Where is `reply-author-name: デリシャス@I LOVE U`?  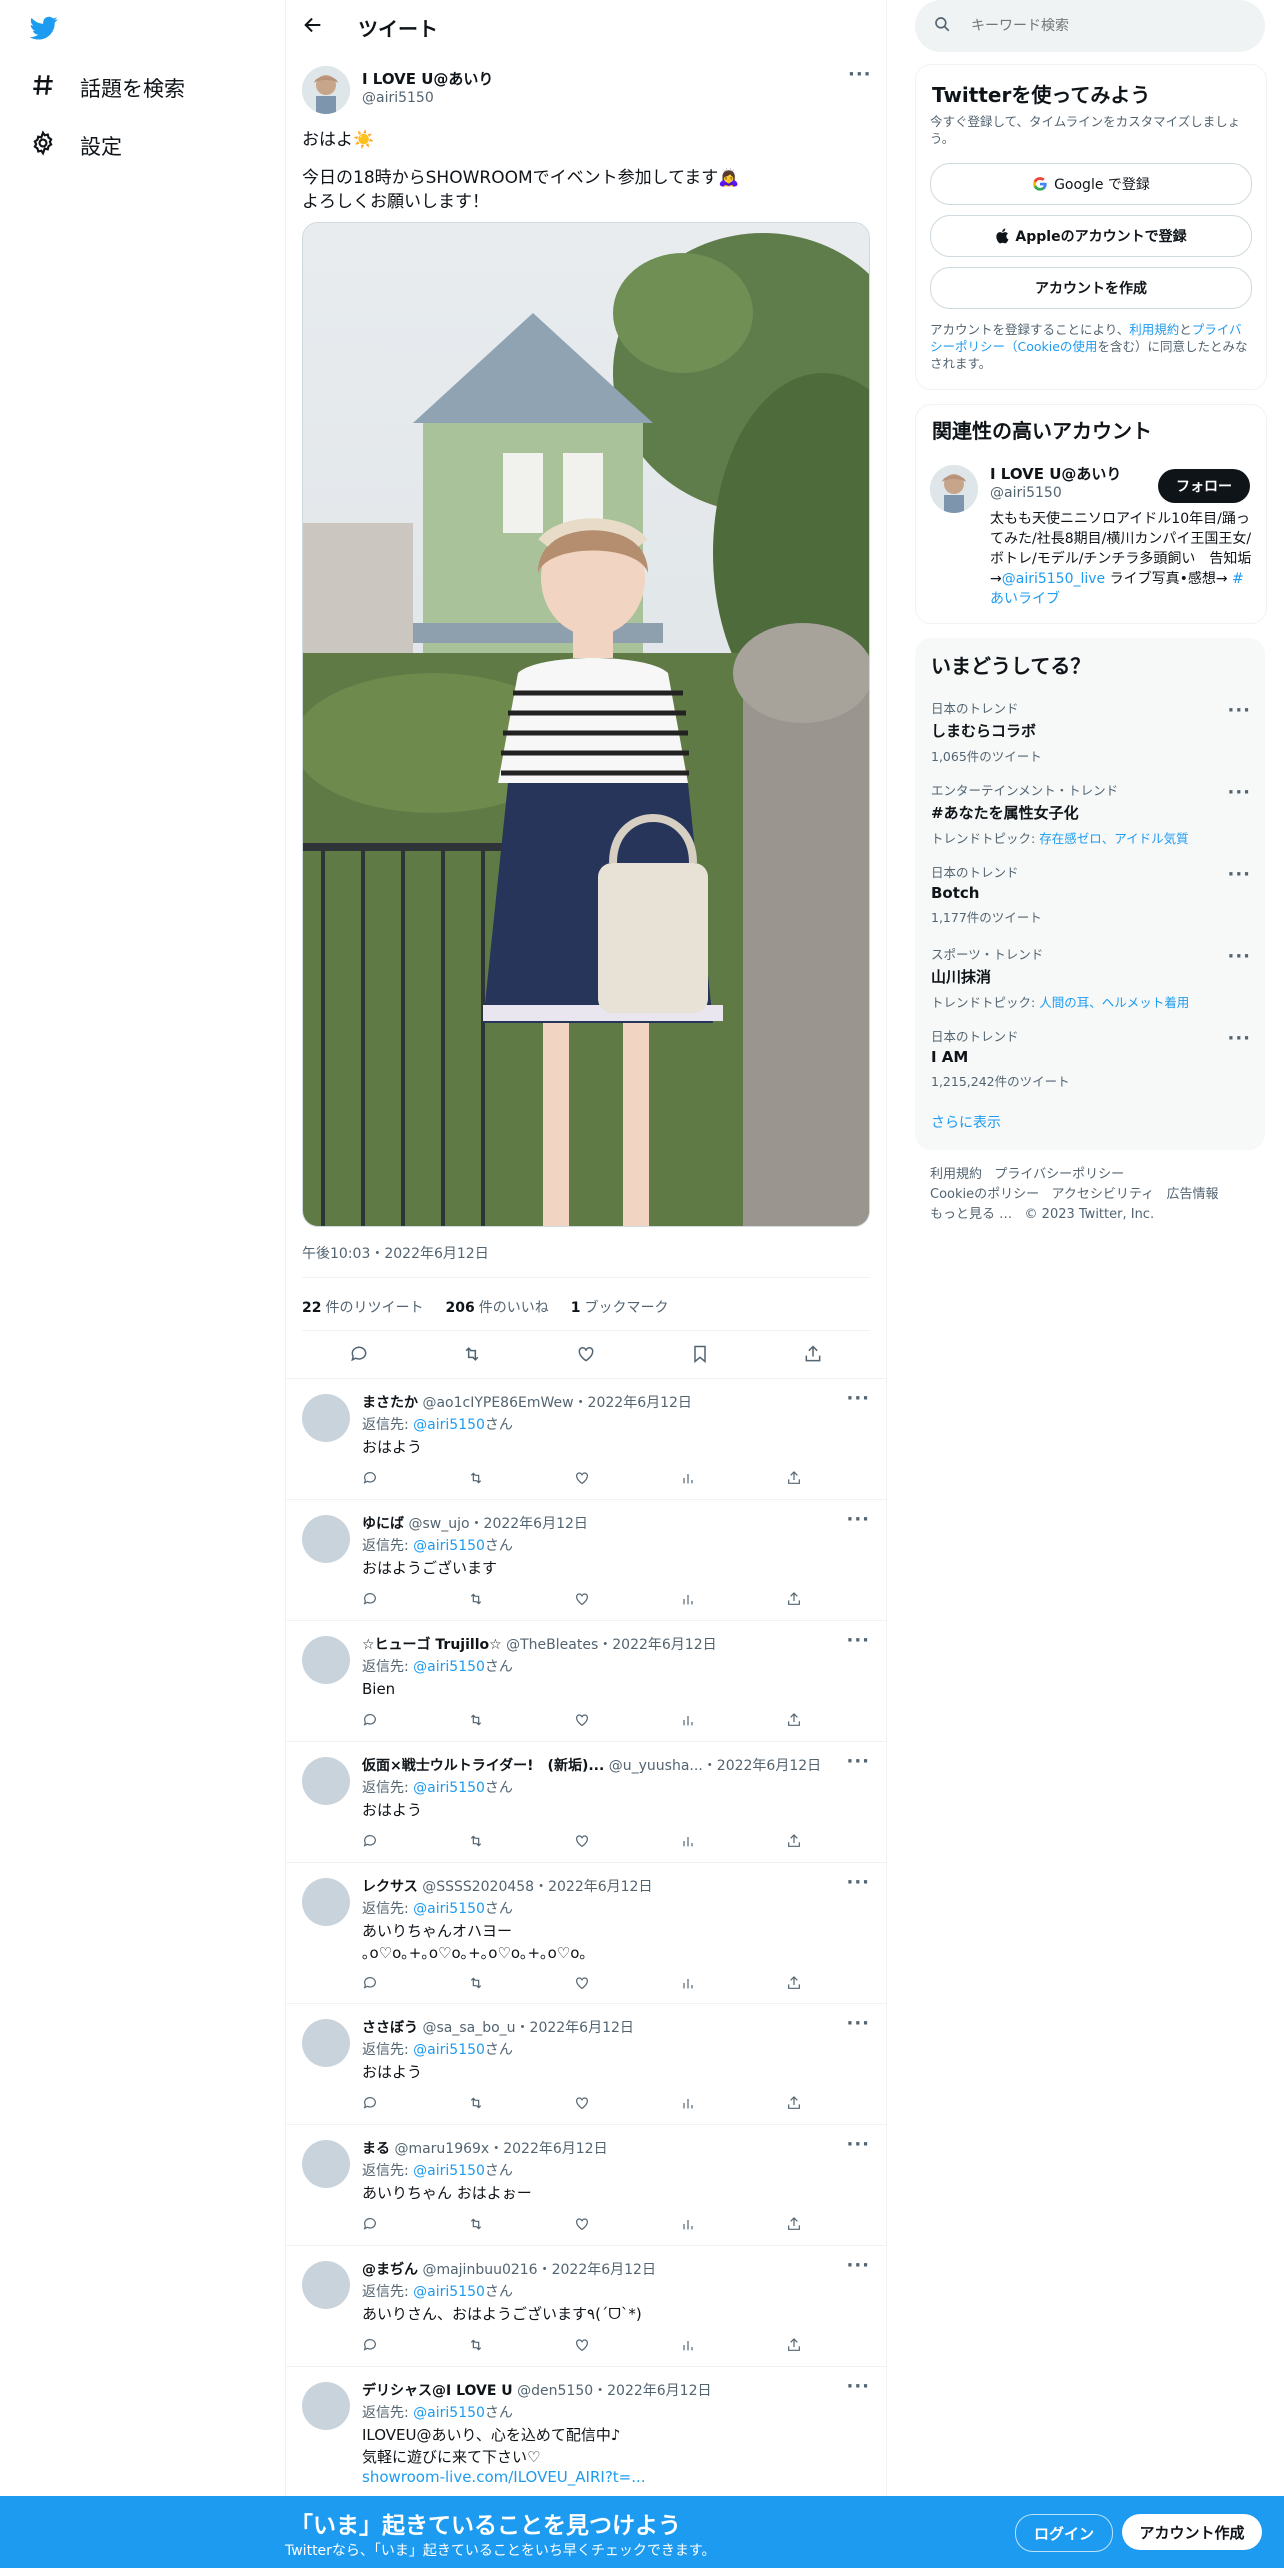 reply-author-name: デリシャス@I LOVE U is located at coordinates (437, 2391).